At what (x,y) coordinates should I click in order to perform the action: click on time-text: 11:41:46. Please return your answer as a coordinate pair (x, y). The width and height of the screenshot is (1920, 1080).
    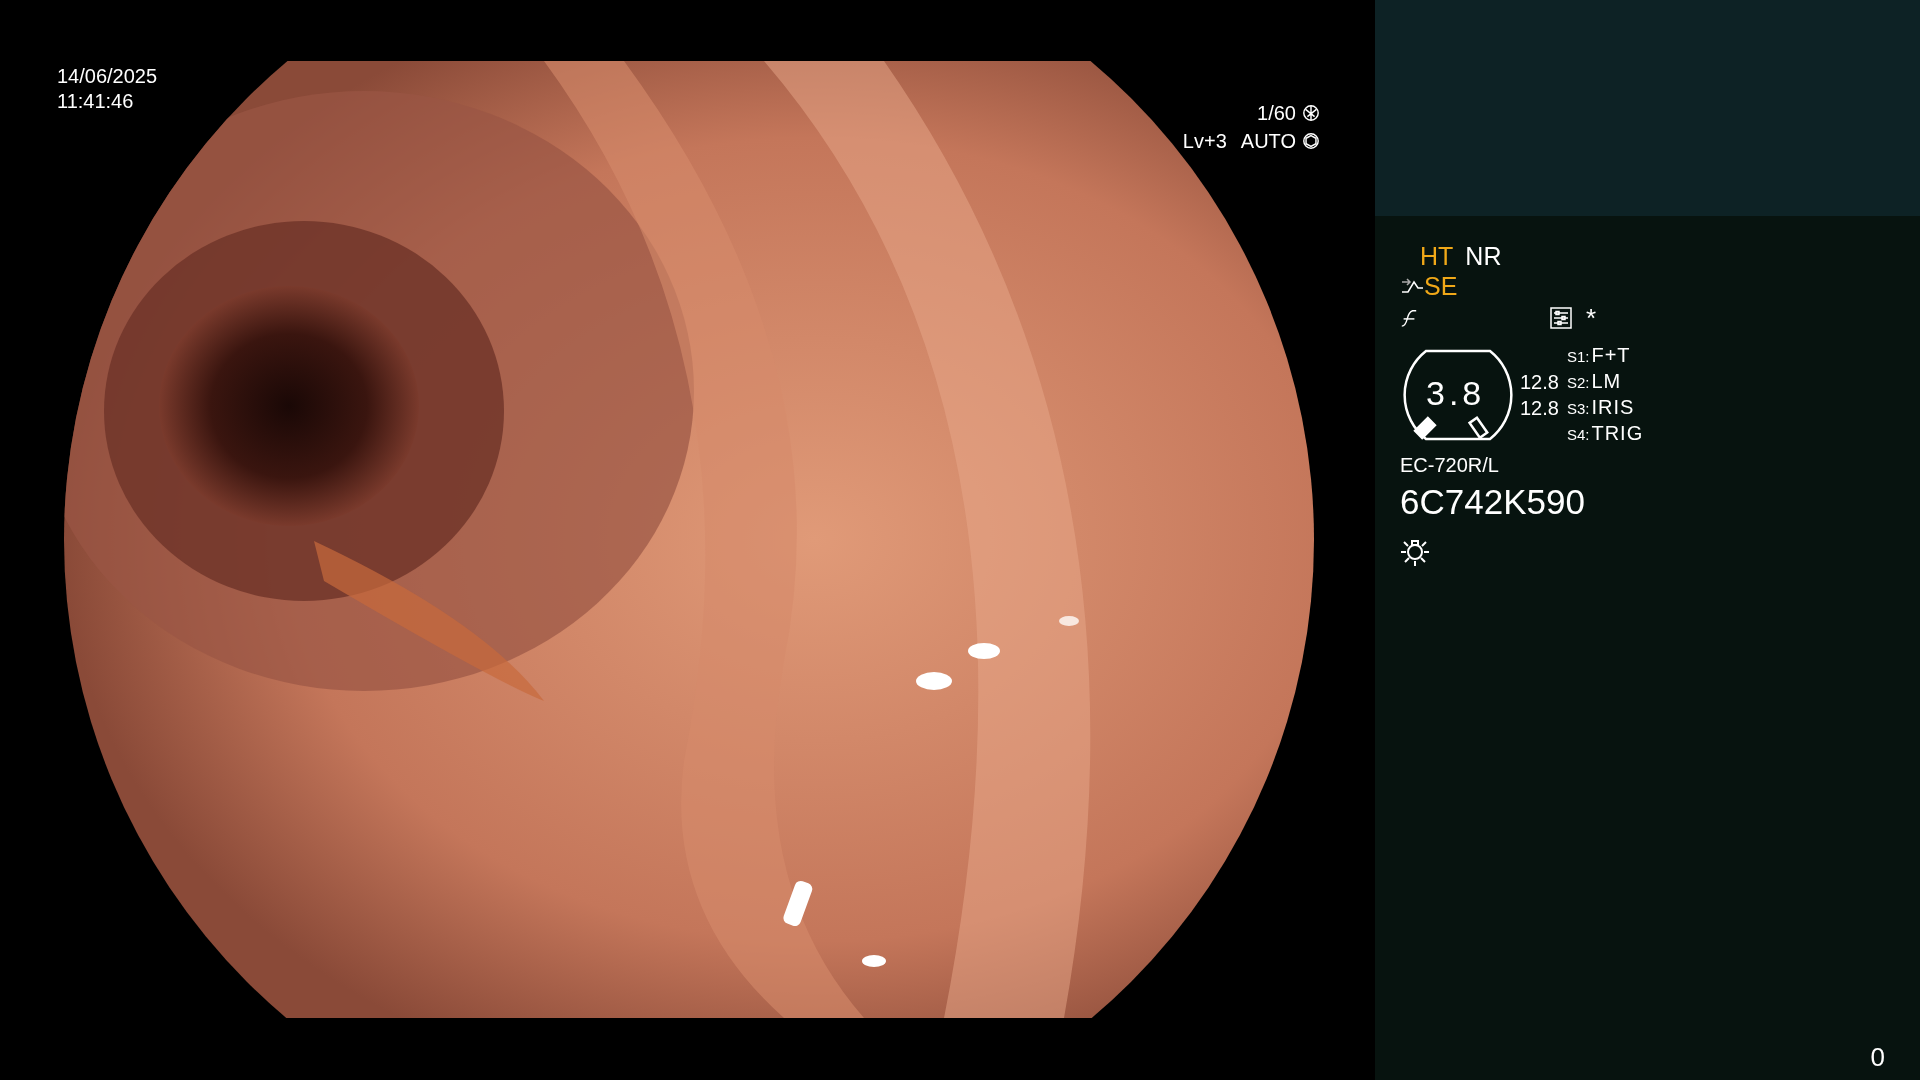
    Looking at the image, I should click on (96, 101).